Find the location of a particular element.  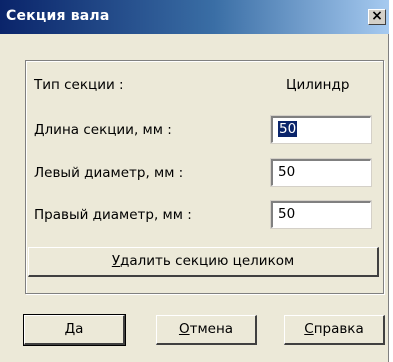

cancel-button: Отмена is located at coordinates (206, 330).